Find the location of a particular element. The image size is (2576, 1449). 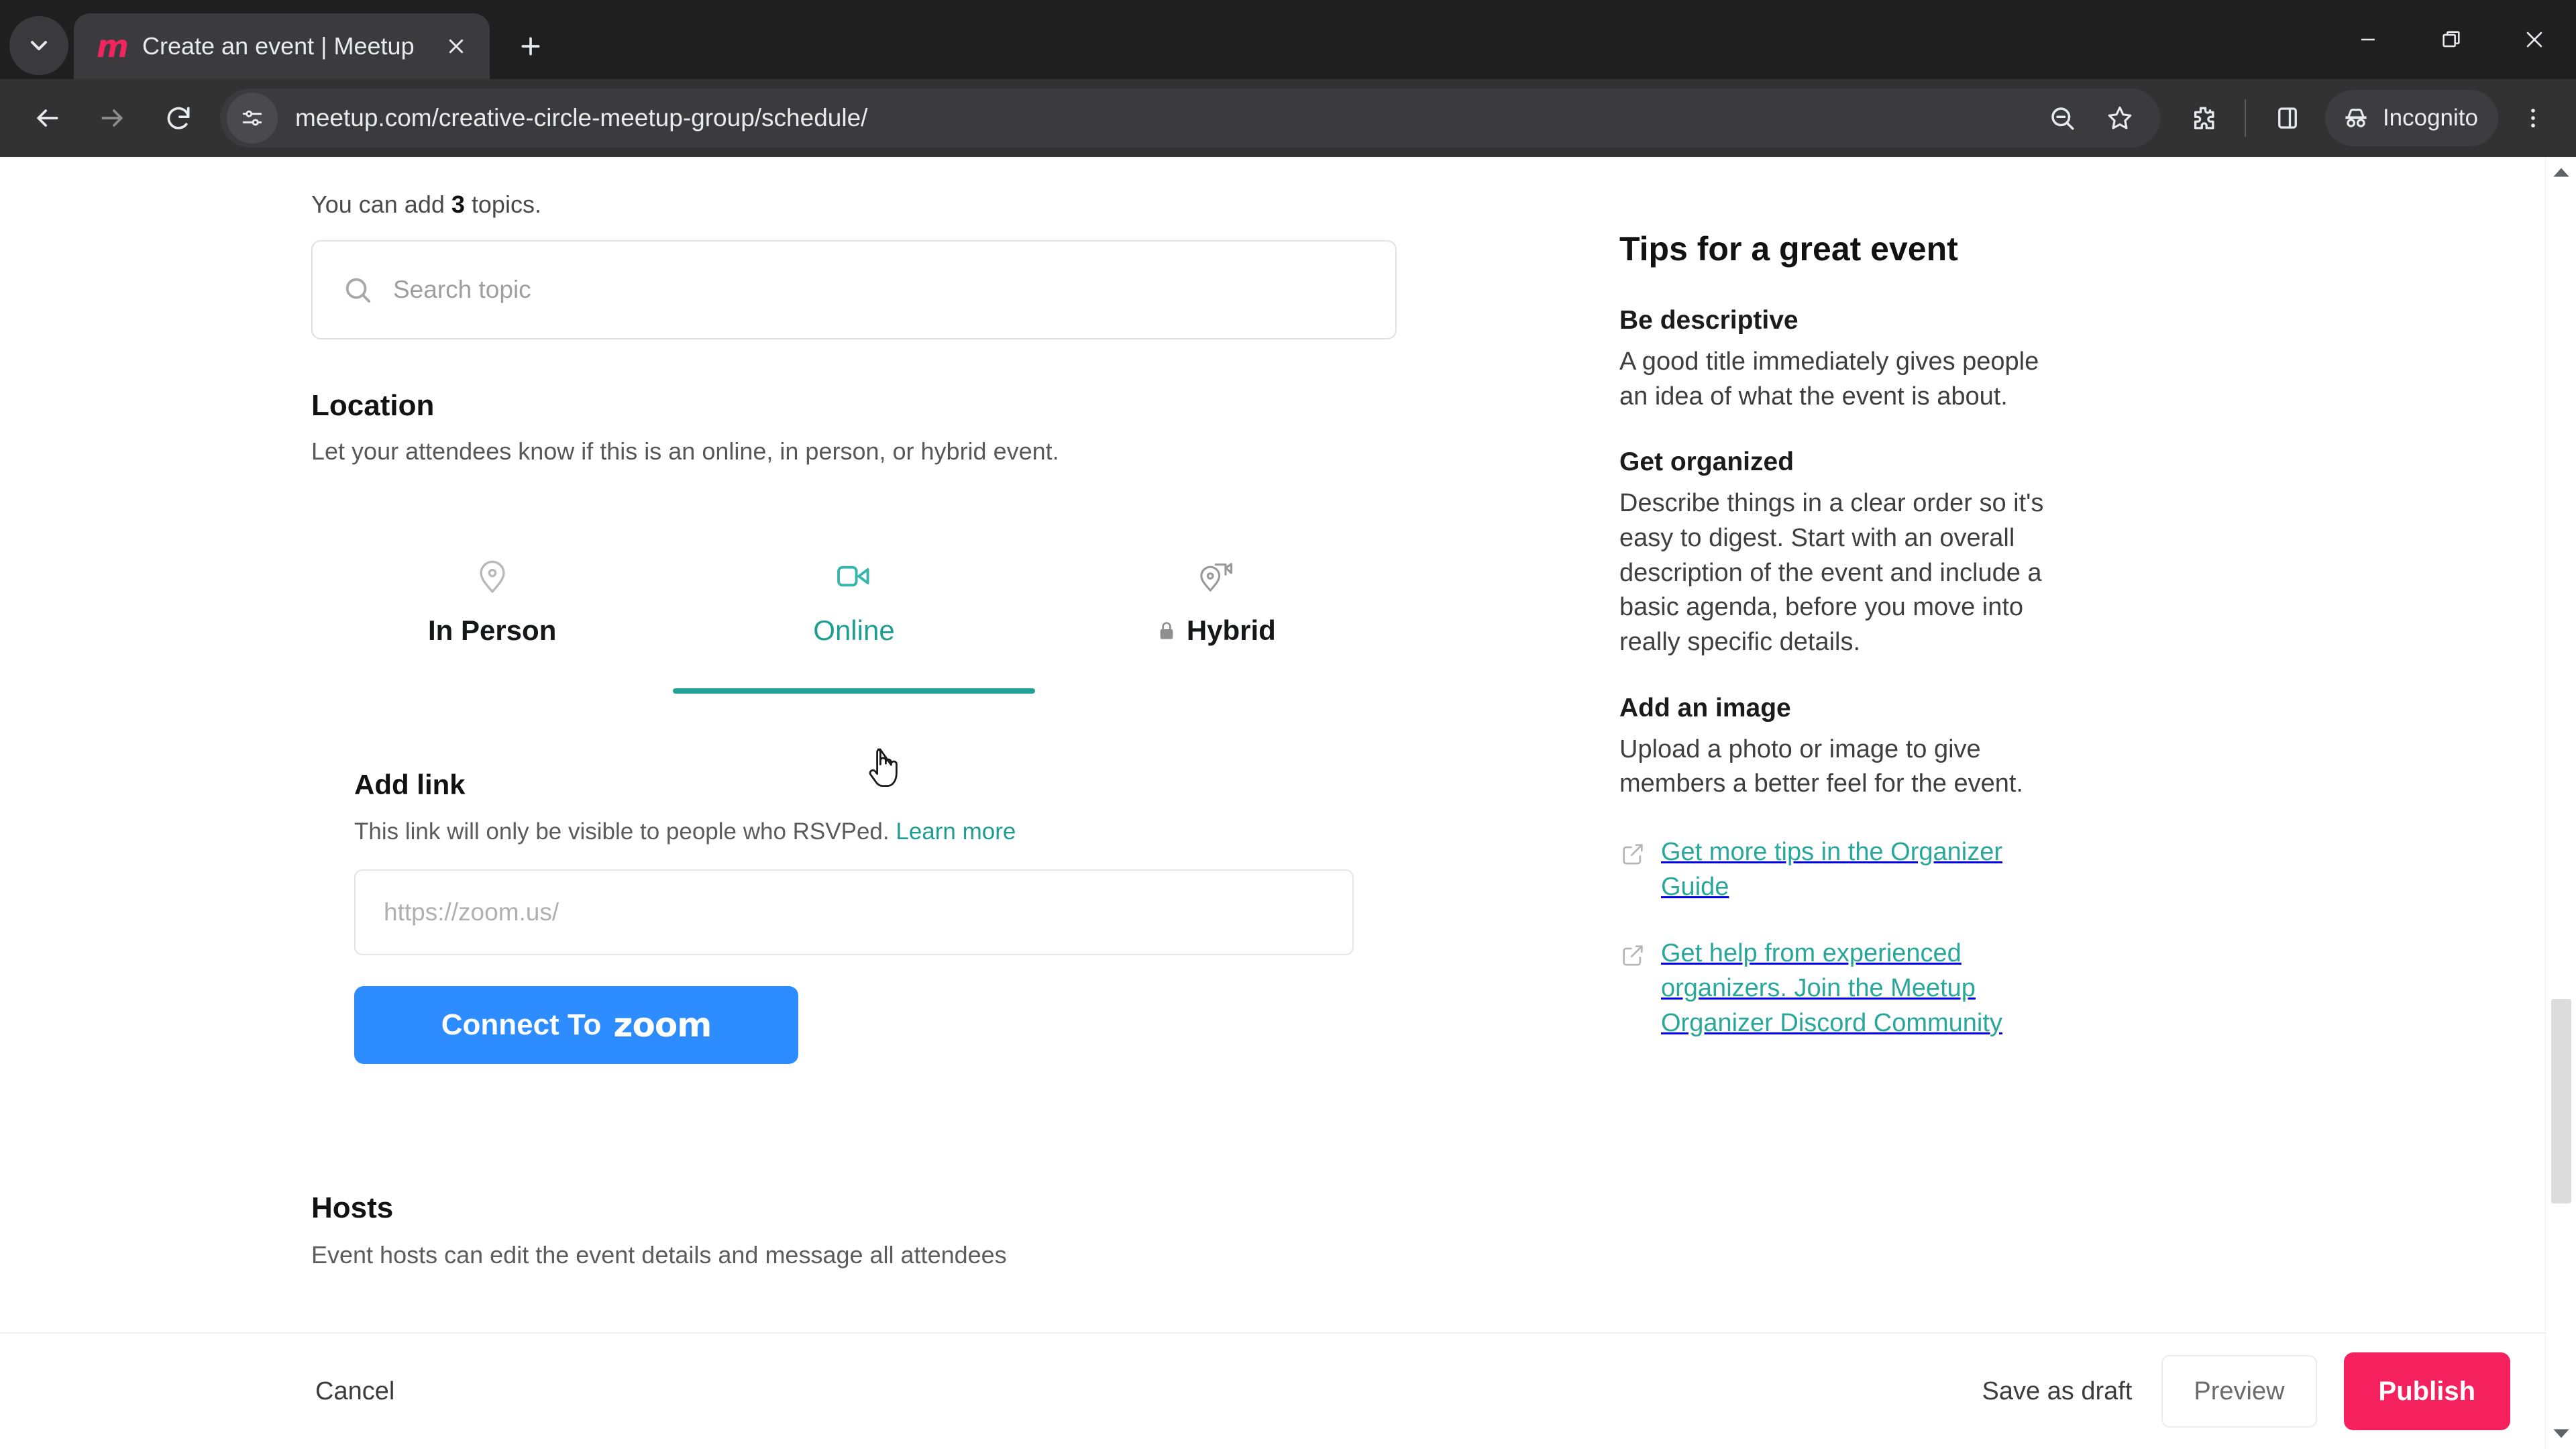

extensions-button is located at coordinates (2203, 118).